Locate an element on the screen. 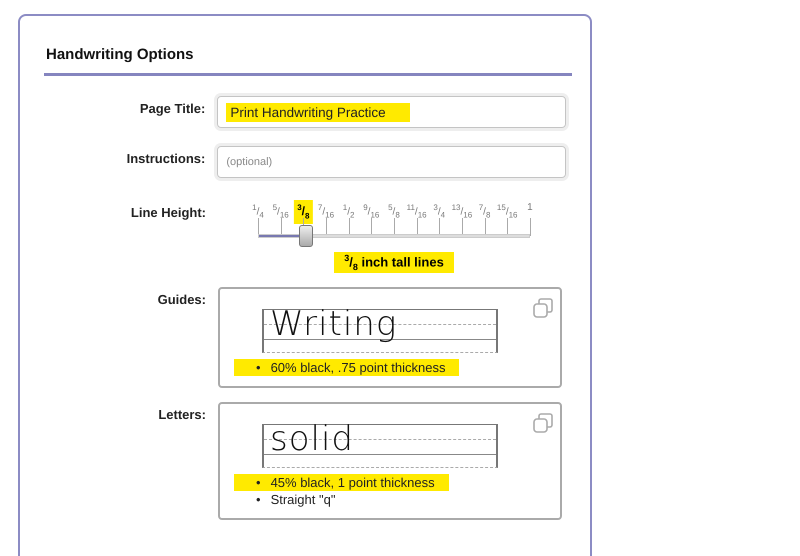 The height and width of the screenshot is (556, 800). field-placeholder: (optional) is located at coordinates (249, 162).